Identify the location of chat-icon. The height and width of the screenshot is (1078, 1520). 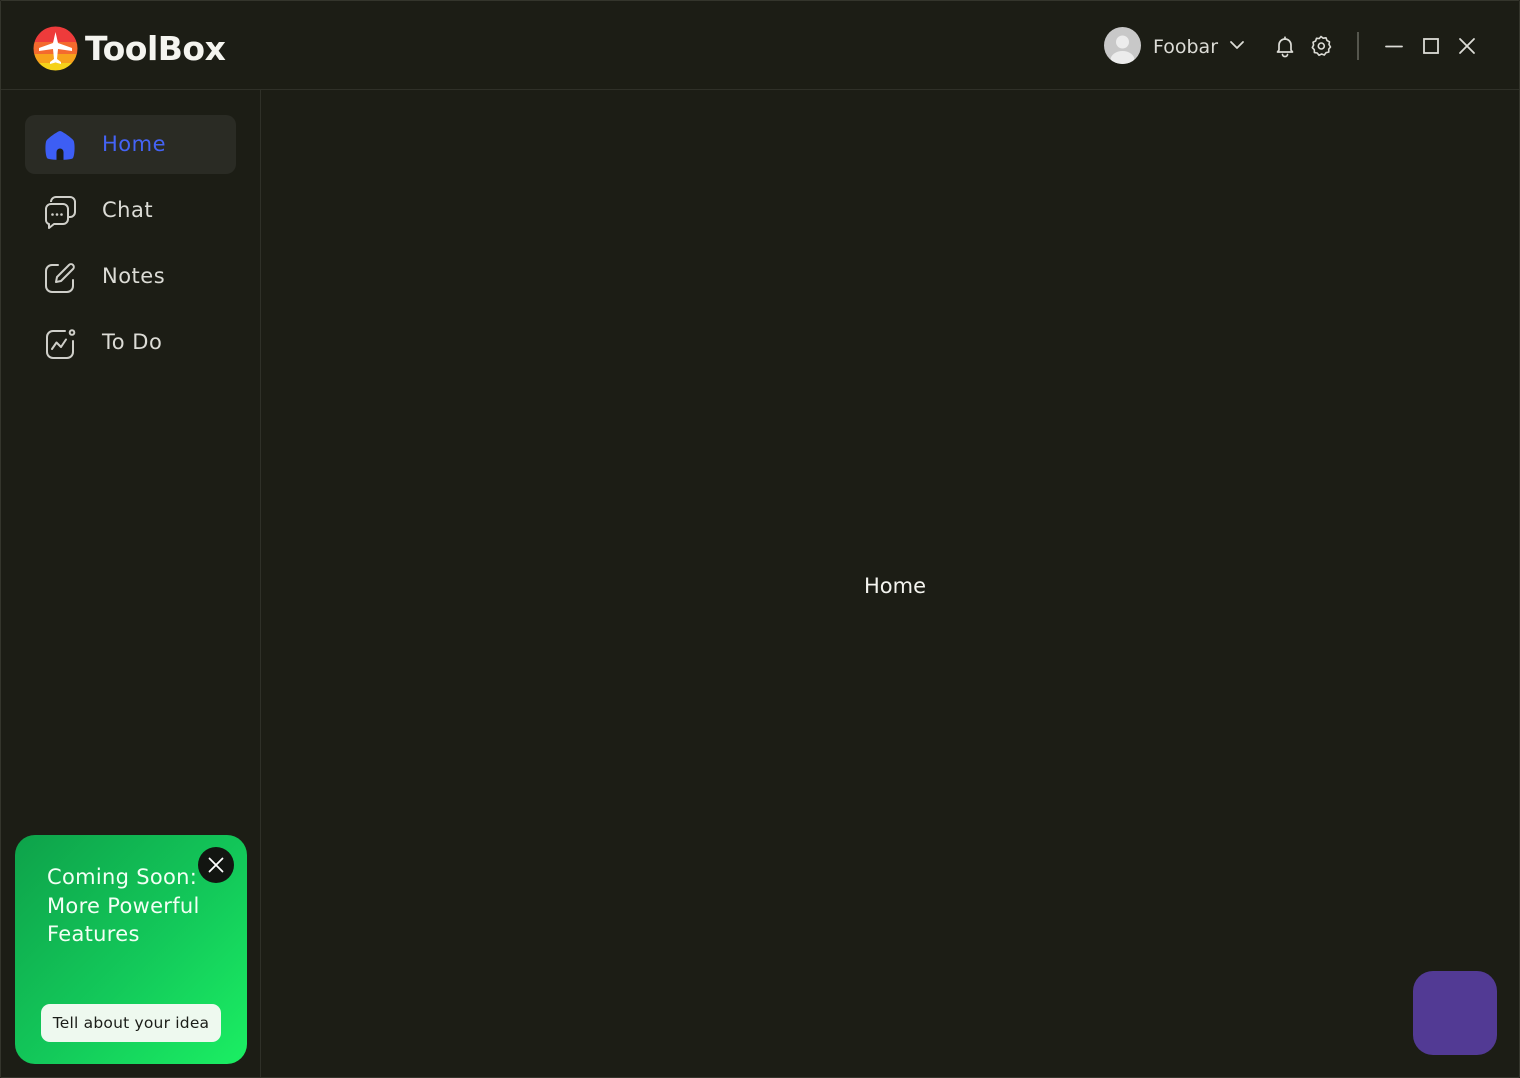
(60, 212).